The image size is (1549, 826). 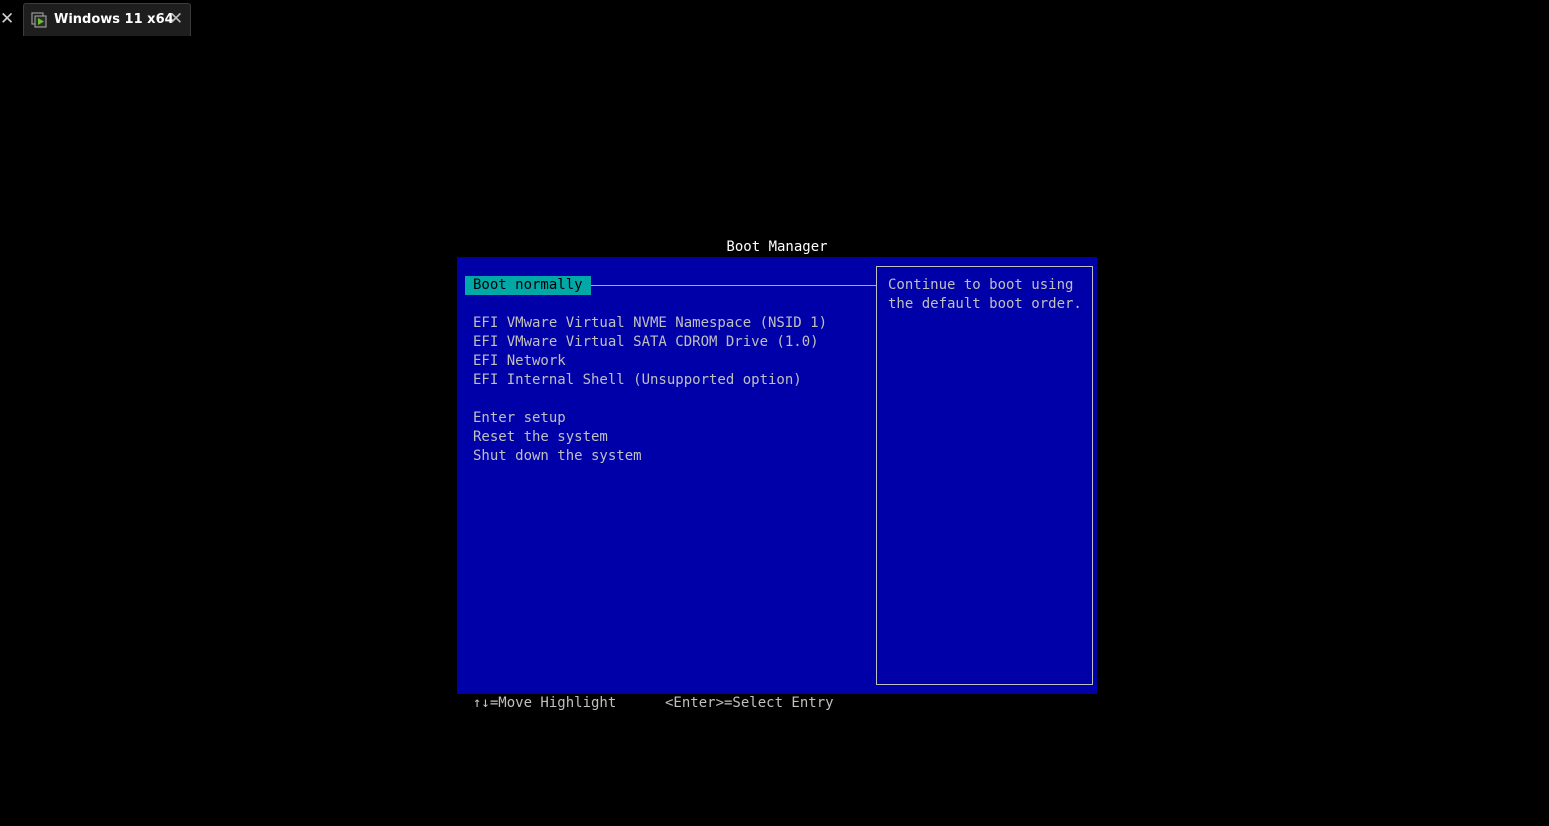 I want to click on menu-divider-line, so click(x=730, y=285).